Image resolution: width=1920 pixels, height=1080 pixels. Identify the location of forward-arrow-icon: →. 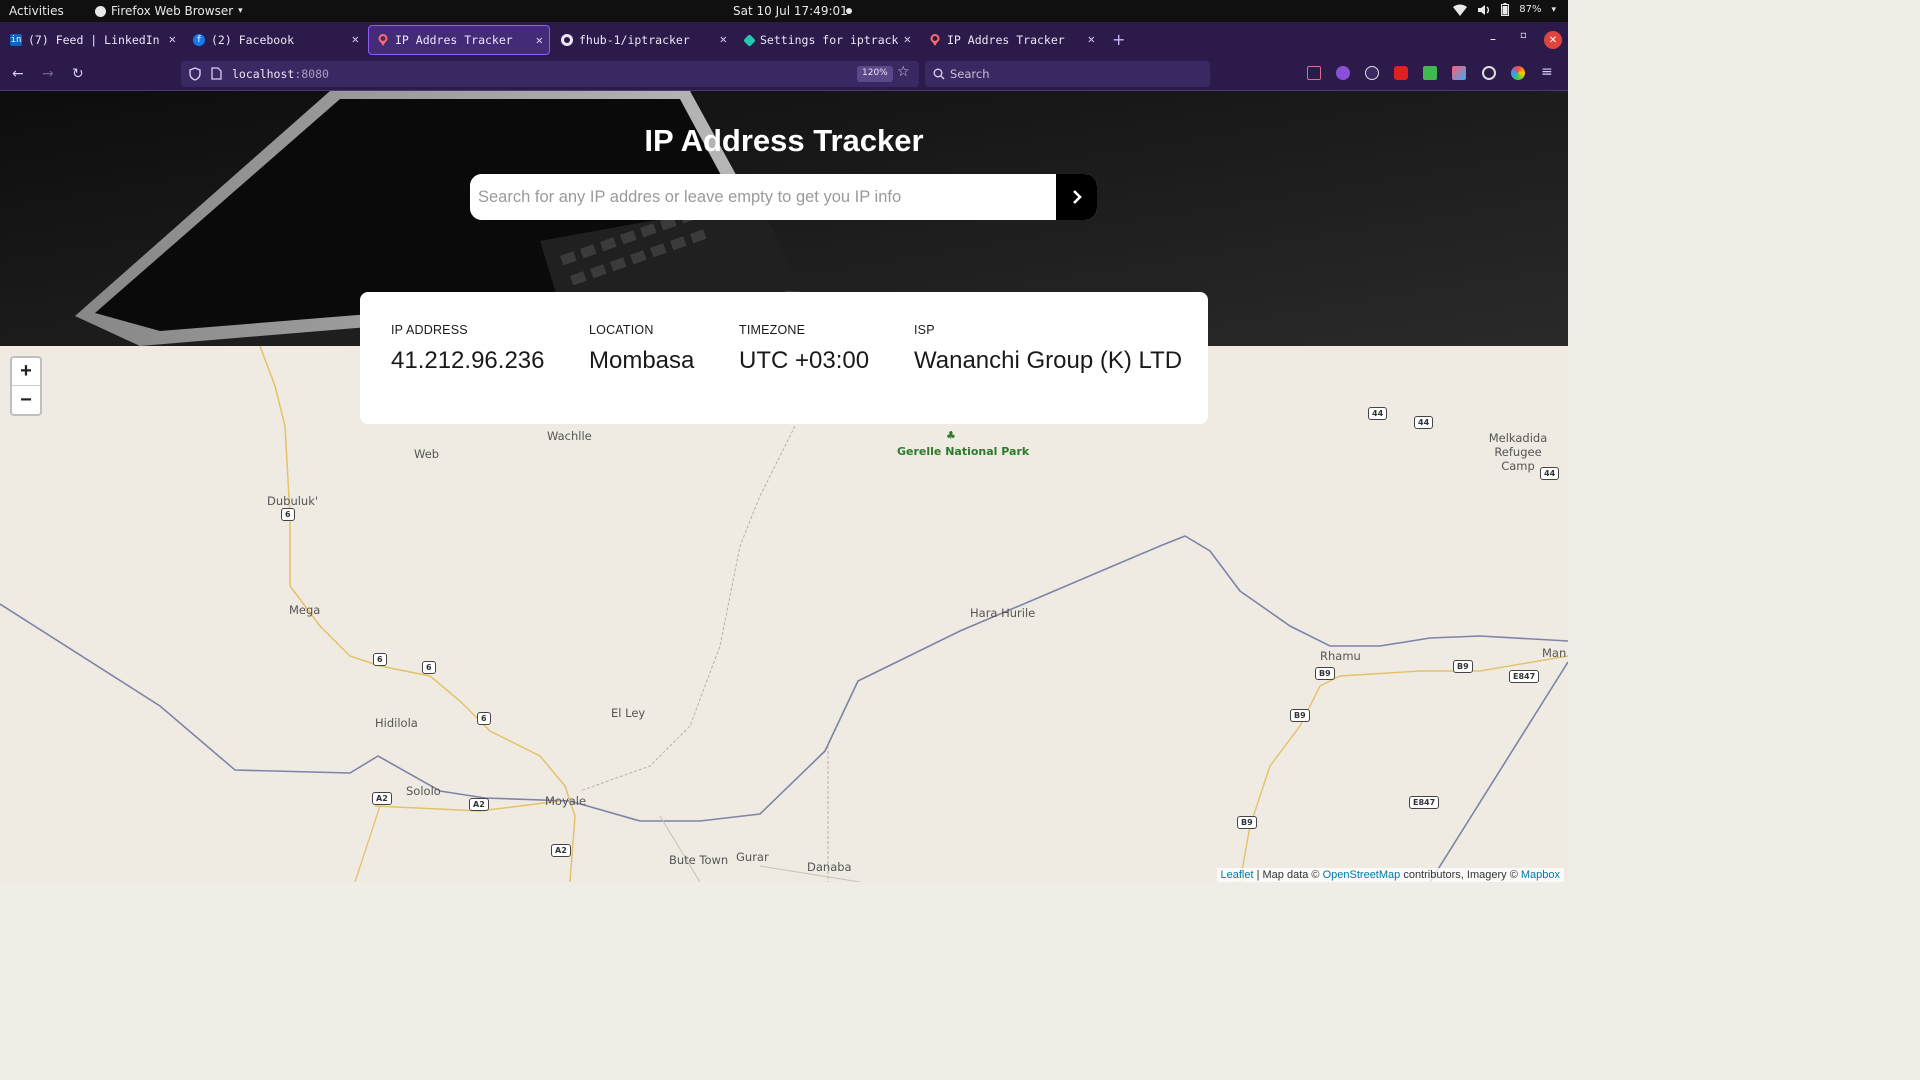
(48, 74).